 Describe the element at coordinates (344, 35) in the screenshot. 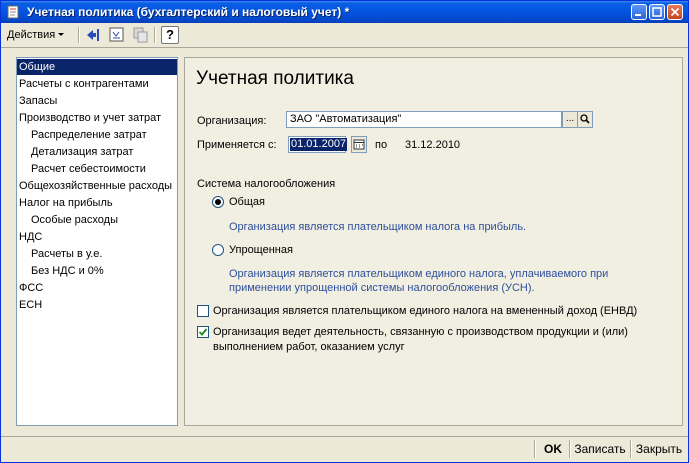

I see `toolbar: Действия ?` at that location.